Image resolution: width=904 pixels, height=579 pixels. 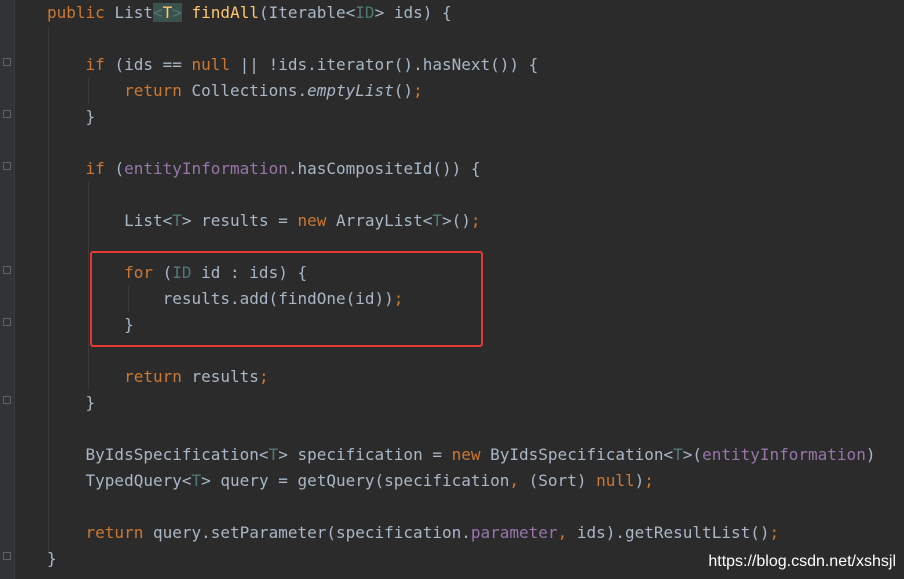 I want to click on code-line: return Collections.emptyList();, so click(x=235, y=91).